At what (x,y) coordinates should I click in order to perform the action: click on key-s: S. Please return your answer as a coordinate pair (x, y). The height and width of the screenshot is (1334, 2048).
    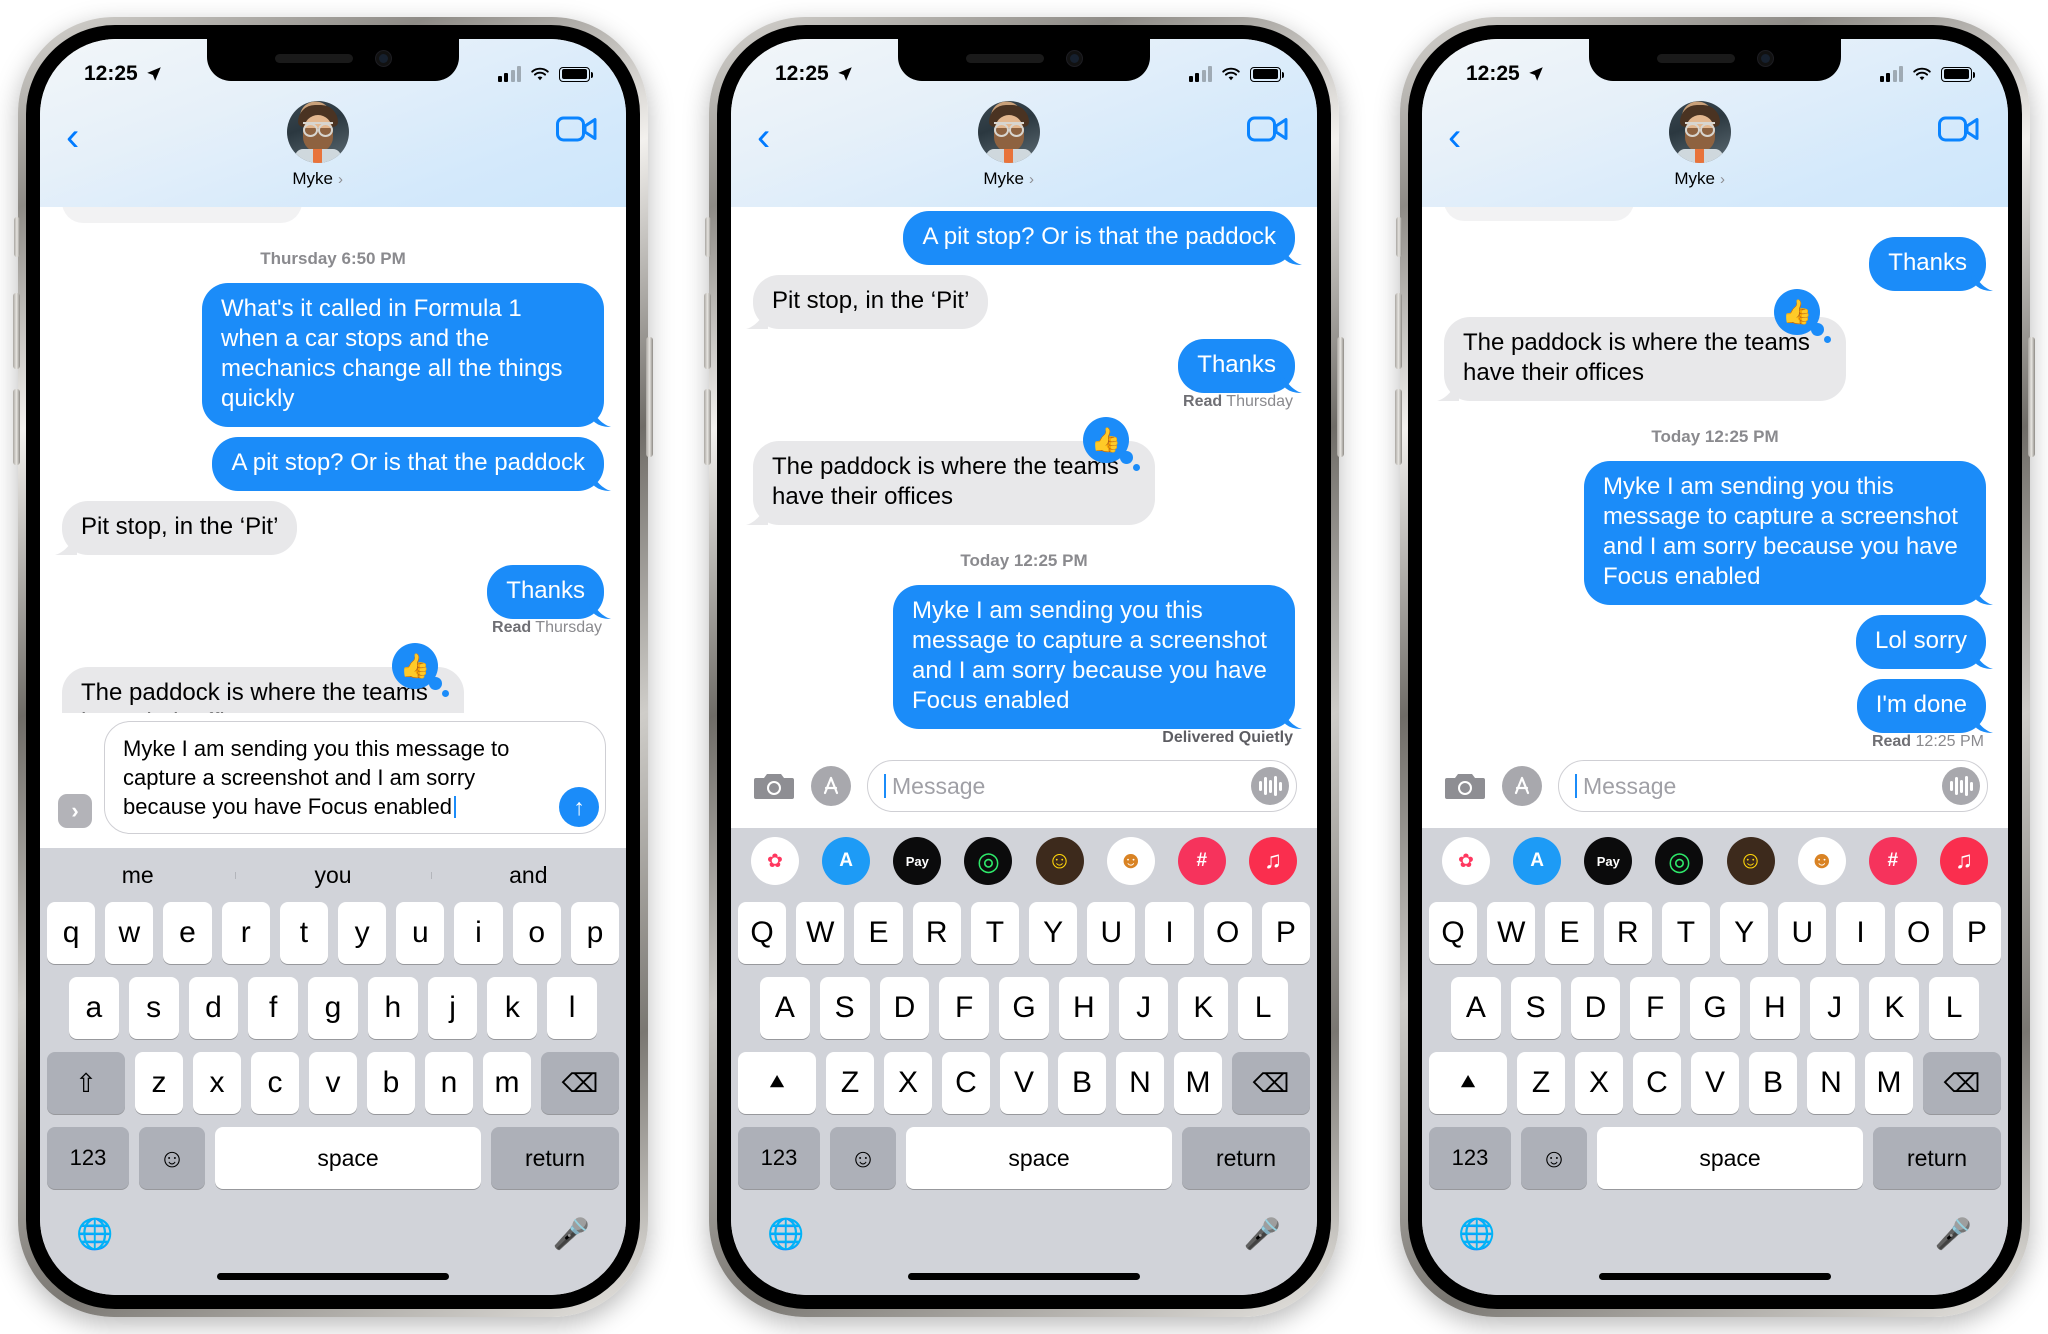
    Looking at the image, I should click on (1535, 1008).